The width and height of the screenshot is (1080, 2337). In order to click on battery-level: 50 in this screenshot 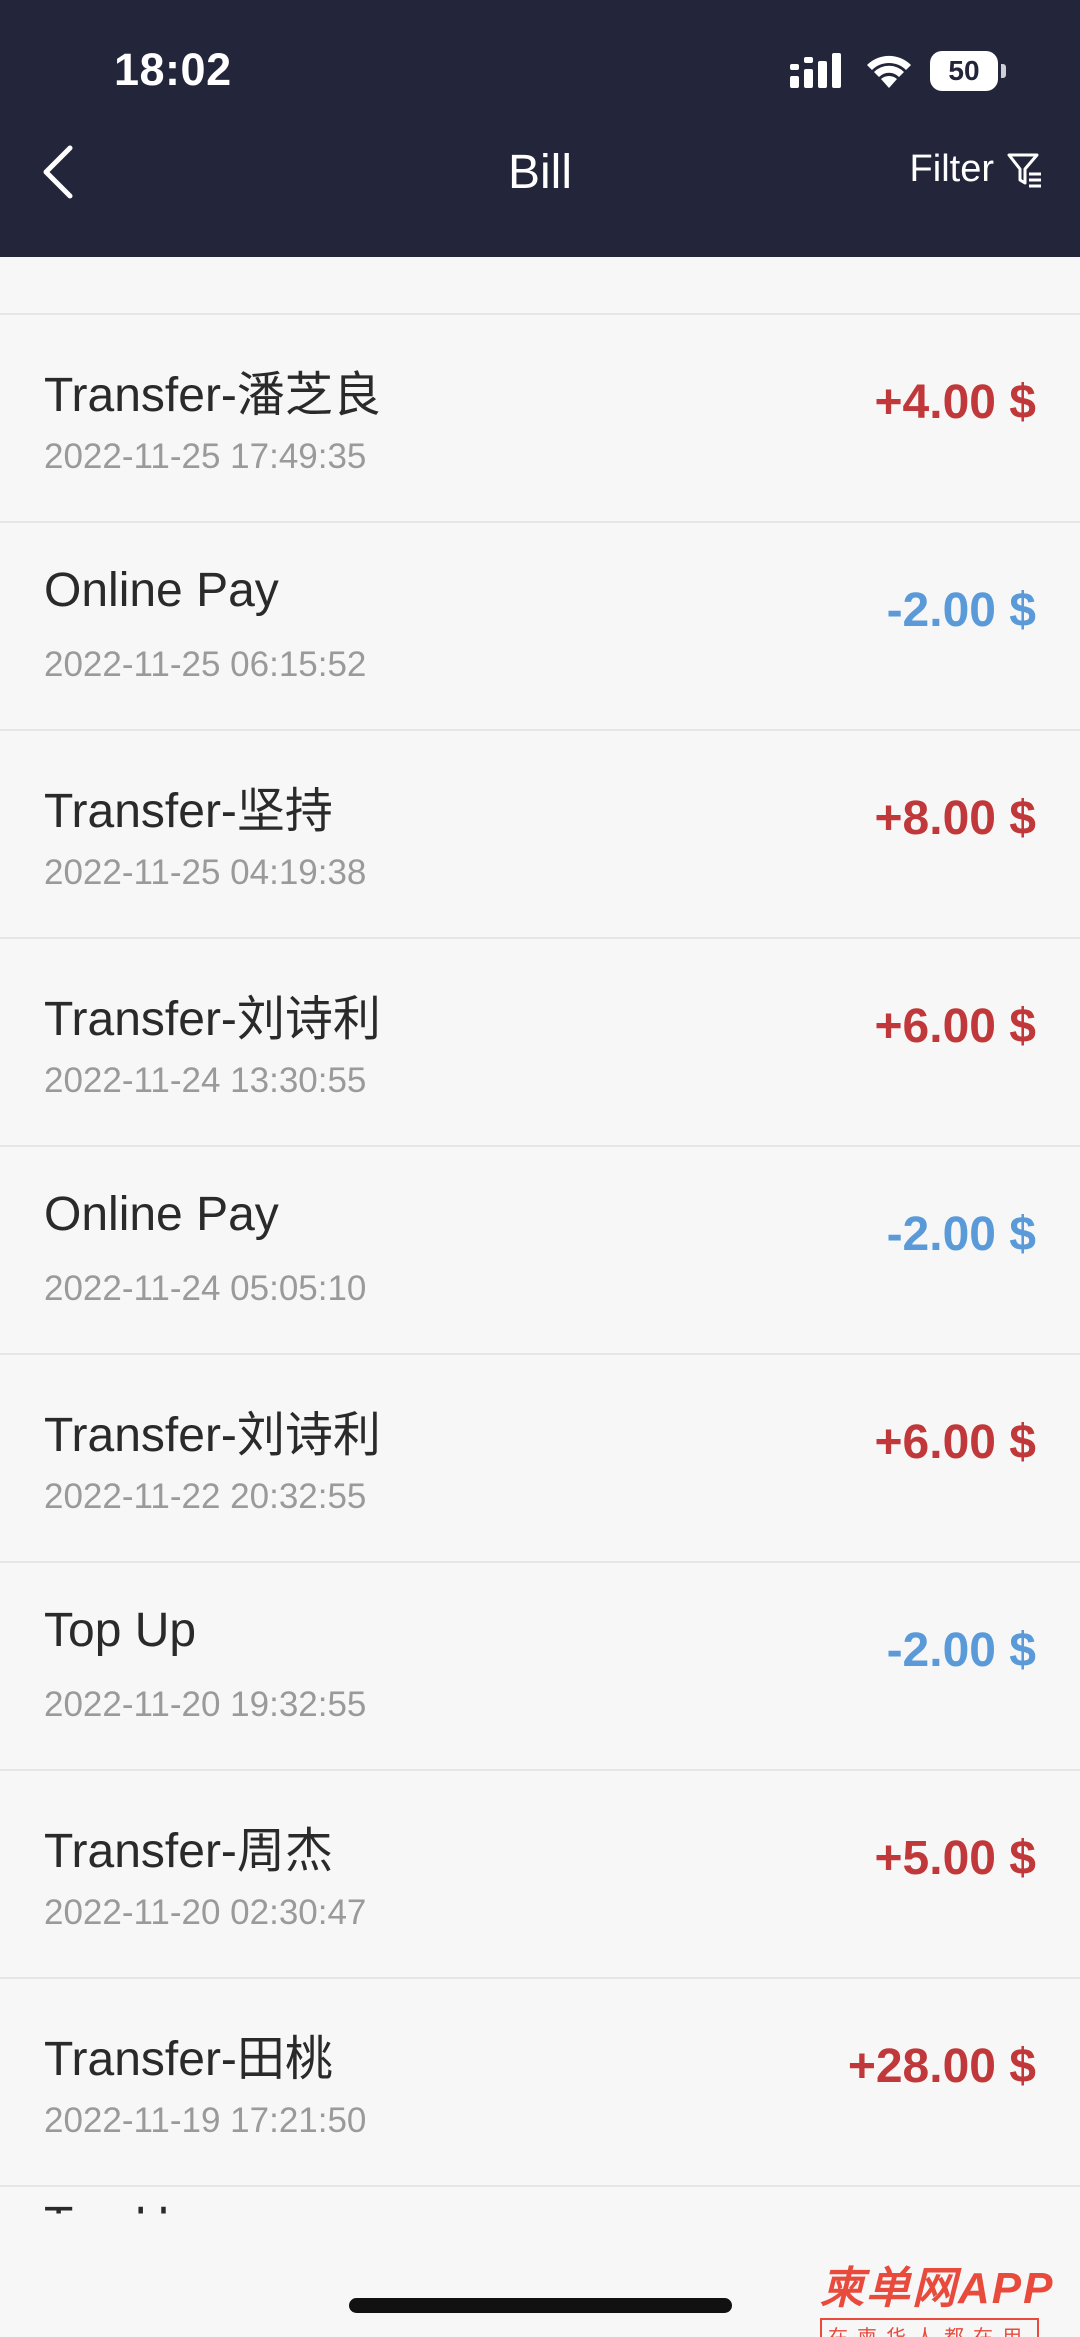, I will do `click(964, 71)`.